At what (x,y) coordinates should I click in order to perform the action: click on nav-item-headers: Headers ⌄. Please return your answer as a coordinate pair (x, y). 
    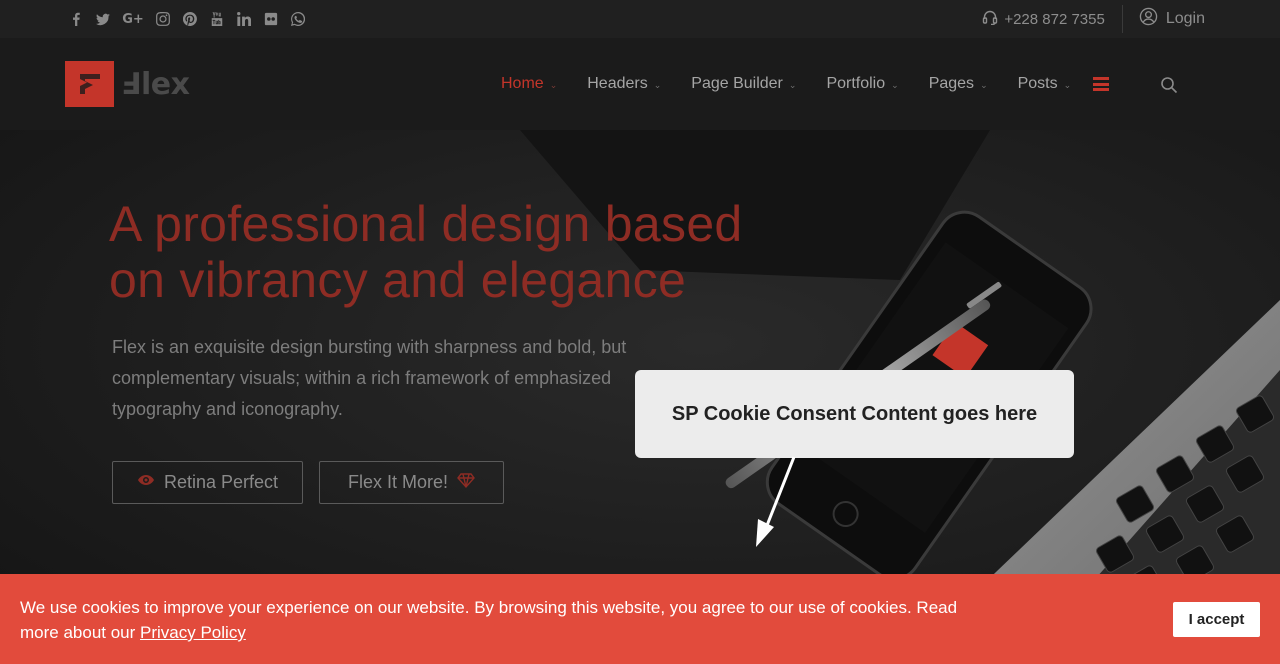
    Looking at the image, I should click on (624, 84).